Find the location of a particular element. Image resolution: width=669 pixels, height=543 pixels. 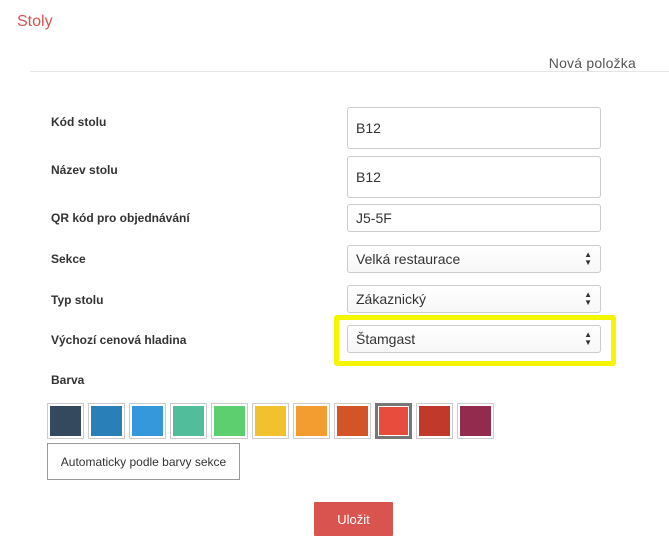

section-select-value: Velká restaurace is located at coordinates (408, 259).